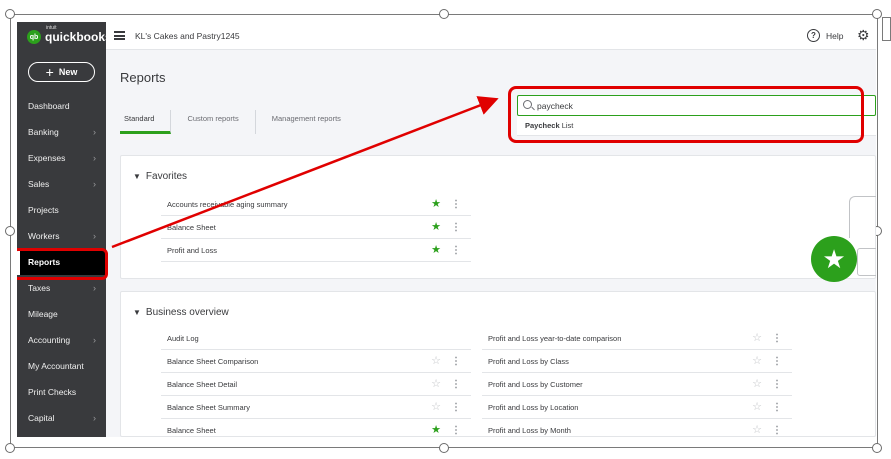 This screenshot has height=459, width=891. Describe the element at coordinates (143, 77) in the screenshot. I see `page-title: Reports` at that location.